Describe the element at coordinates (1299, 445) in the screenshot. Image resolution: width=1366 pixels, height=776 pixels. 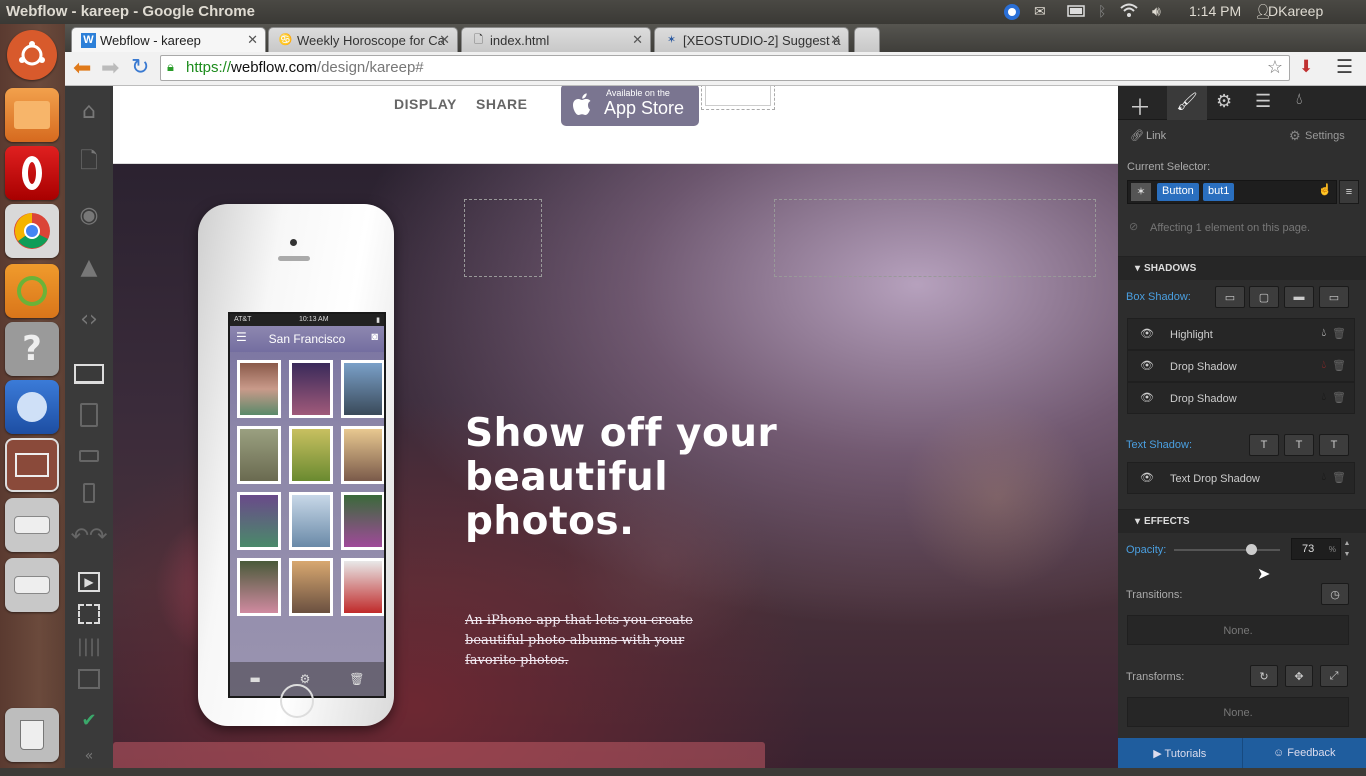
I see `text-shadow-inset-icon: T` at that location.